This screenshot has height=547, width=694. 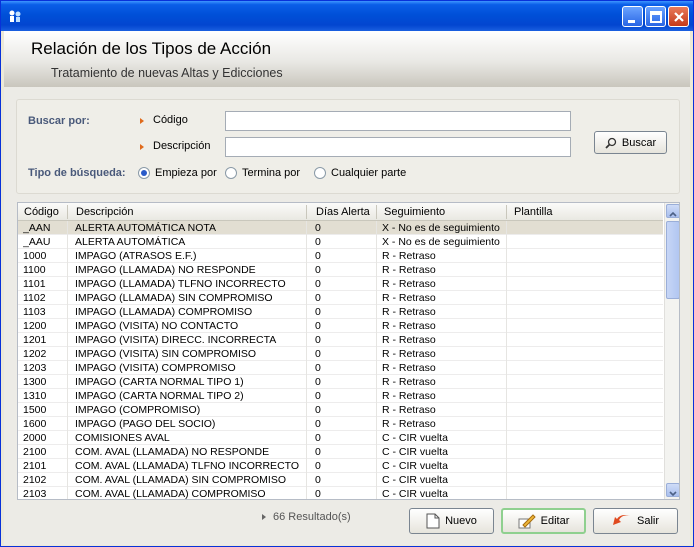 I want to click on table-cell: IMPAGO (LLAMADA) SIN COMPROMISO, so click(x=174, y=298).